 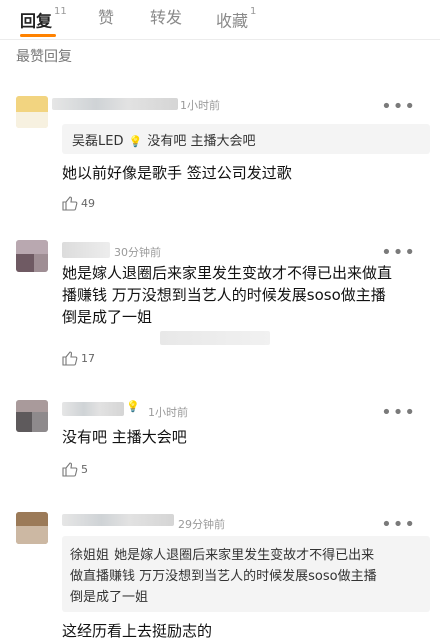 What do you see at coordinates (244, 555) in the screenshot?
I see `quote-text-line: 她是嫁人退圈后来家里发生变故才不得已出来` at bounding box center [244, 555].